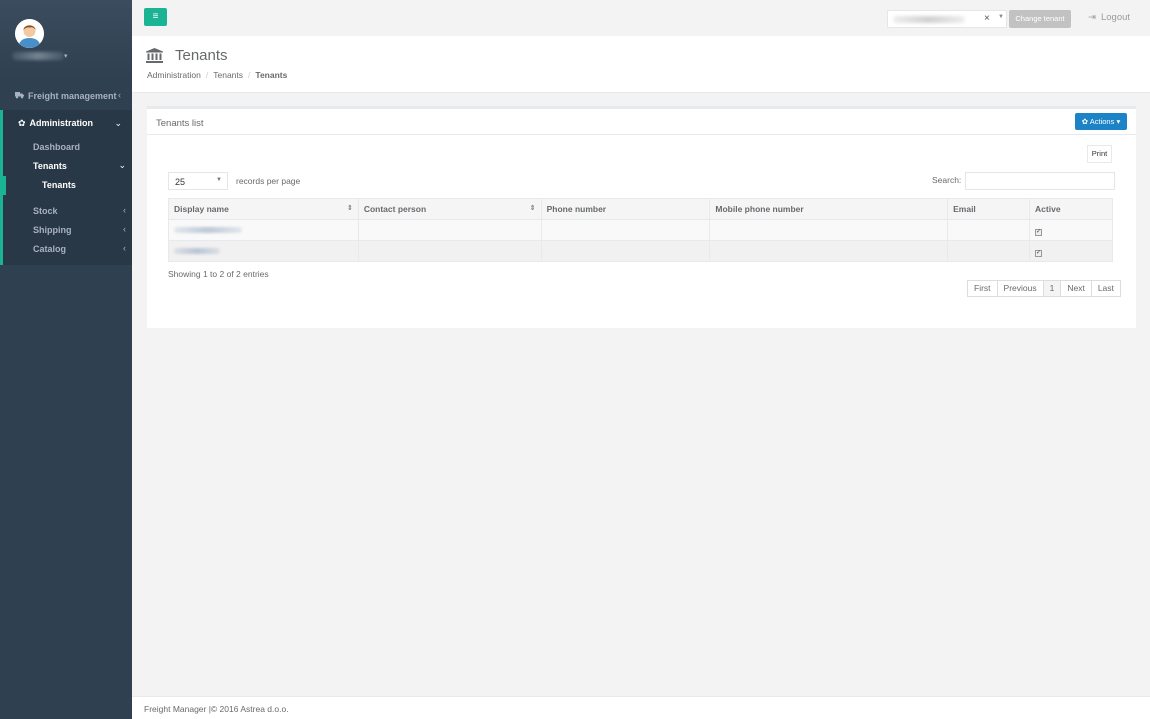  Describe the element at coordinates (180, 182) in the screenshot. I see `page-length-value: 25` at that location.